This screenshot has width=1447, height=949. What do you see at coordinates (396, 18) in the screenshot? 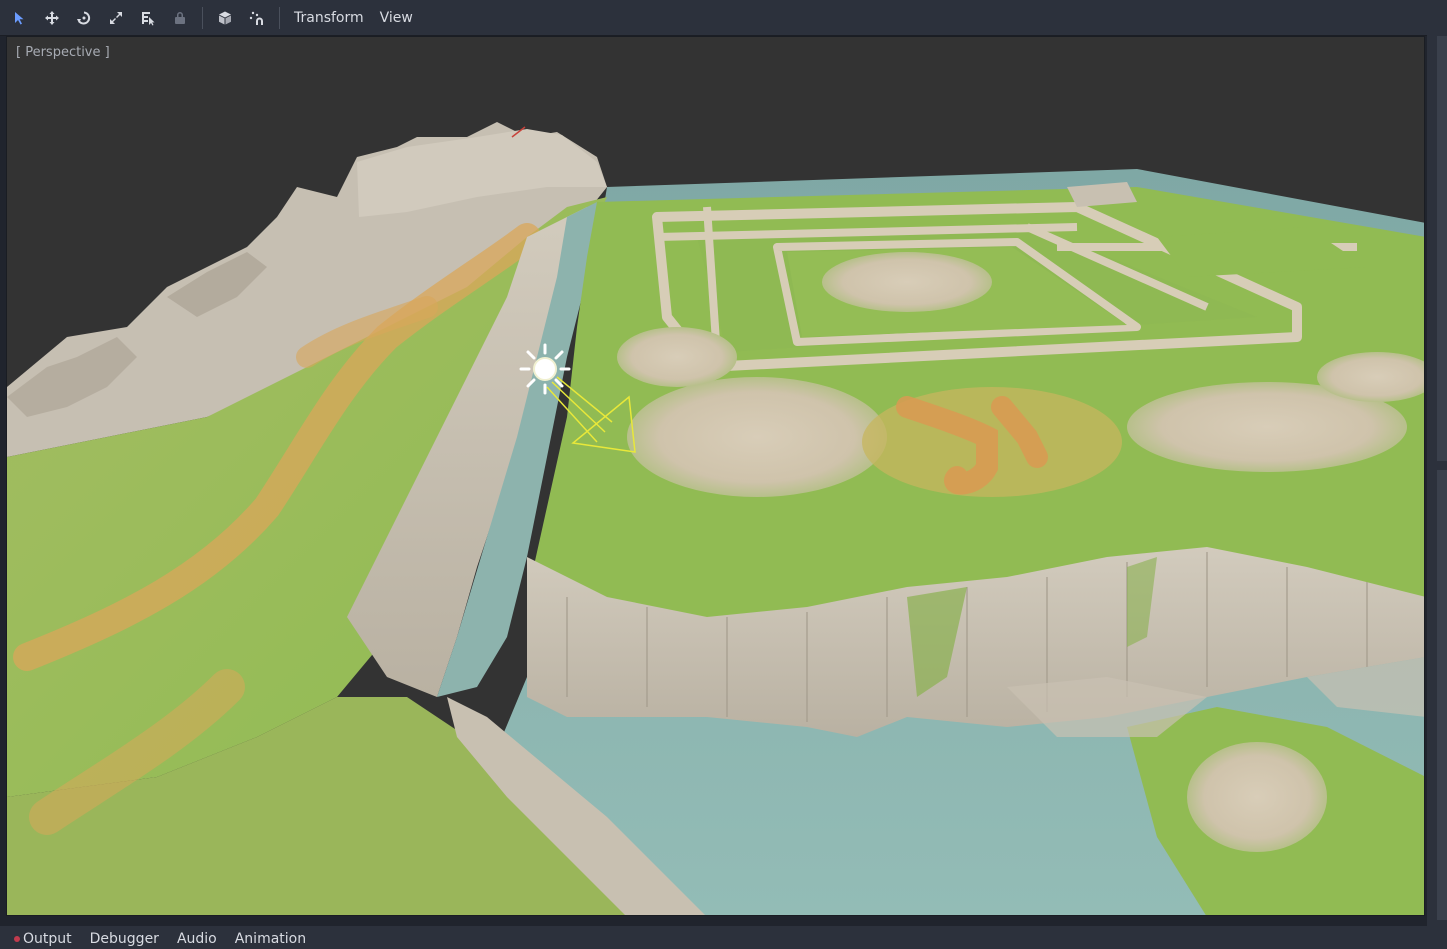
I see `view-menu: View` at bounding box center [396, 18].